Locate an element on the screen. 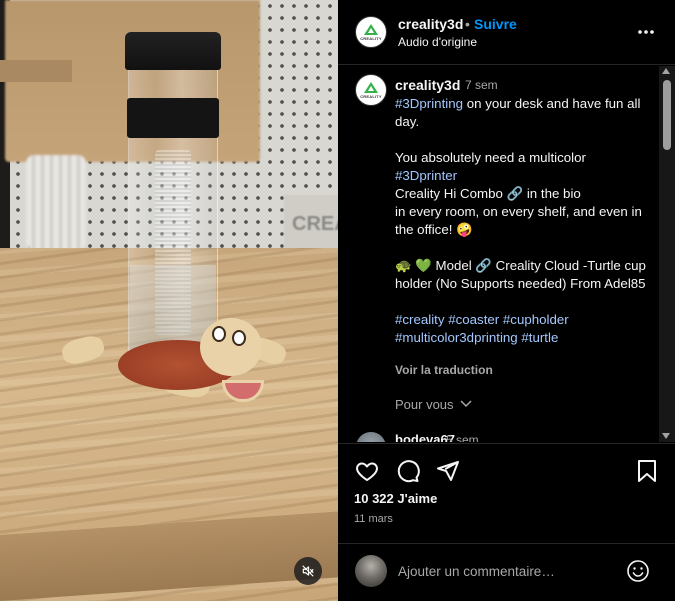 The height and width of the screenshot is (601, 675). smiley-icon is located at coordinates (638, 571).